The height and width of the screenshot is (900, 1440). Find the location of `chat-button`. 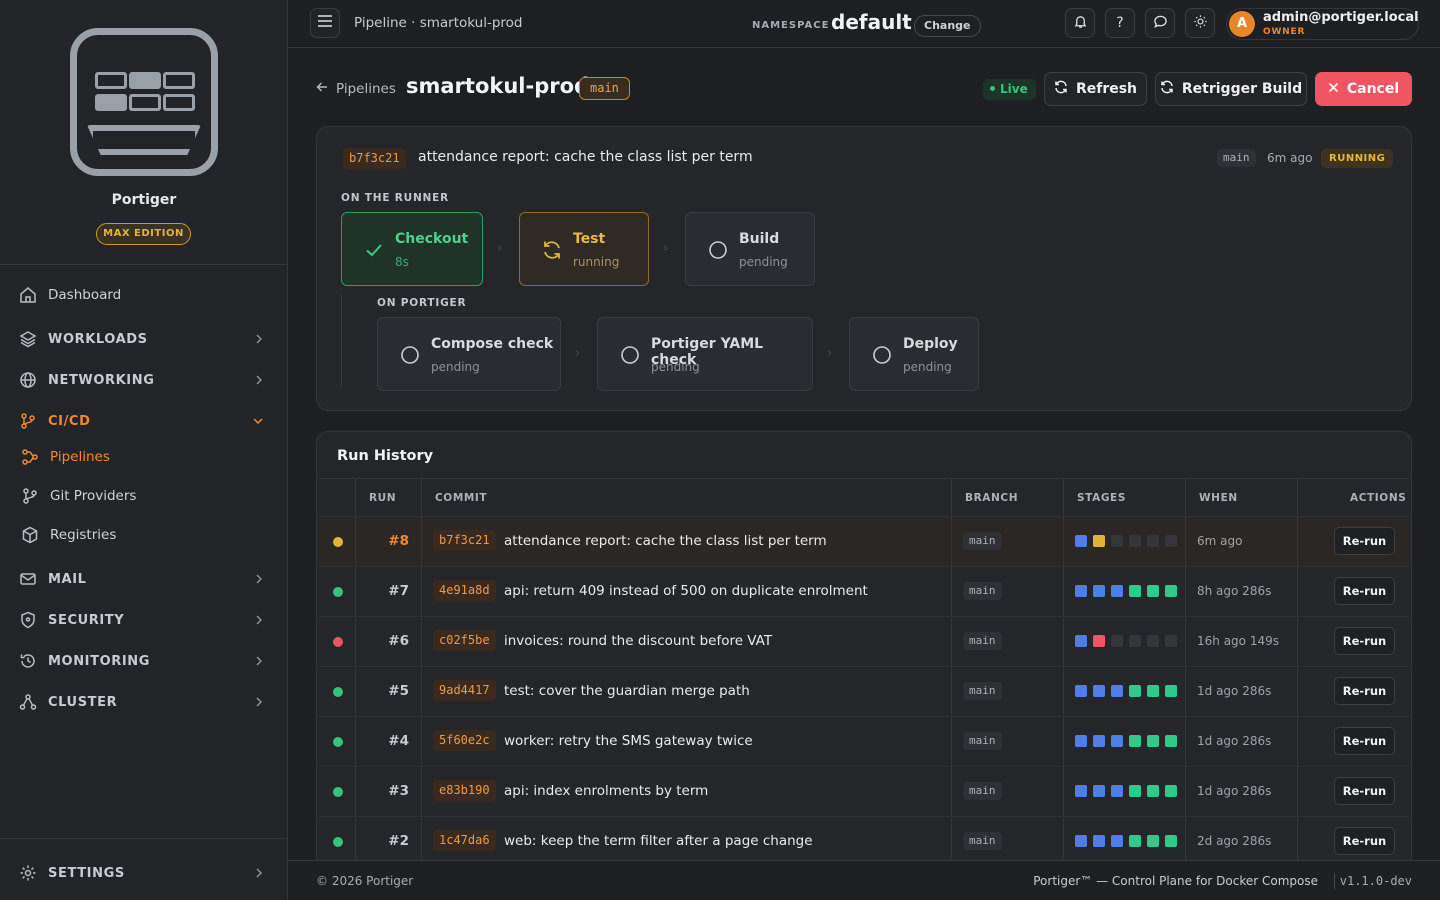

chat-button is located at coordinates (1160, 23).